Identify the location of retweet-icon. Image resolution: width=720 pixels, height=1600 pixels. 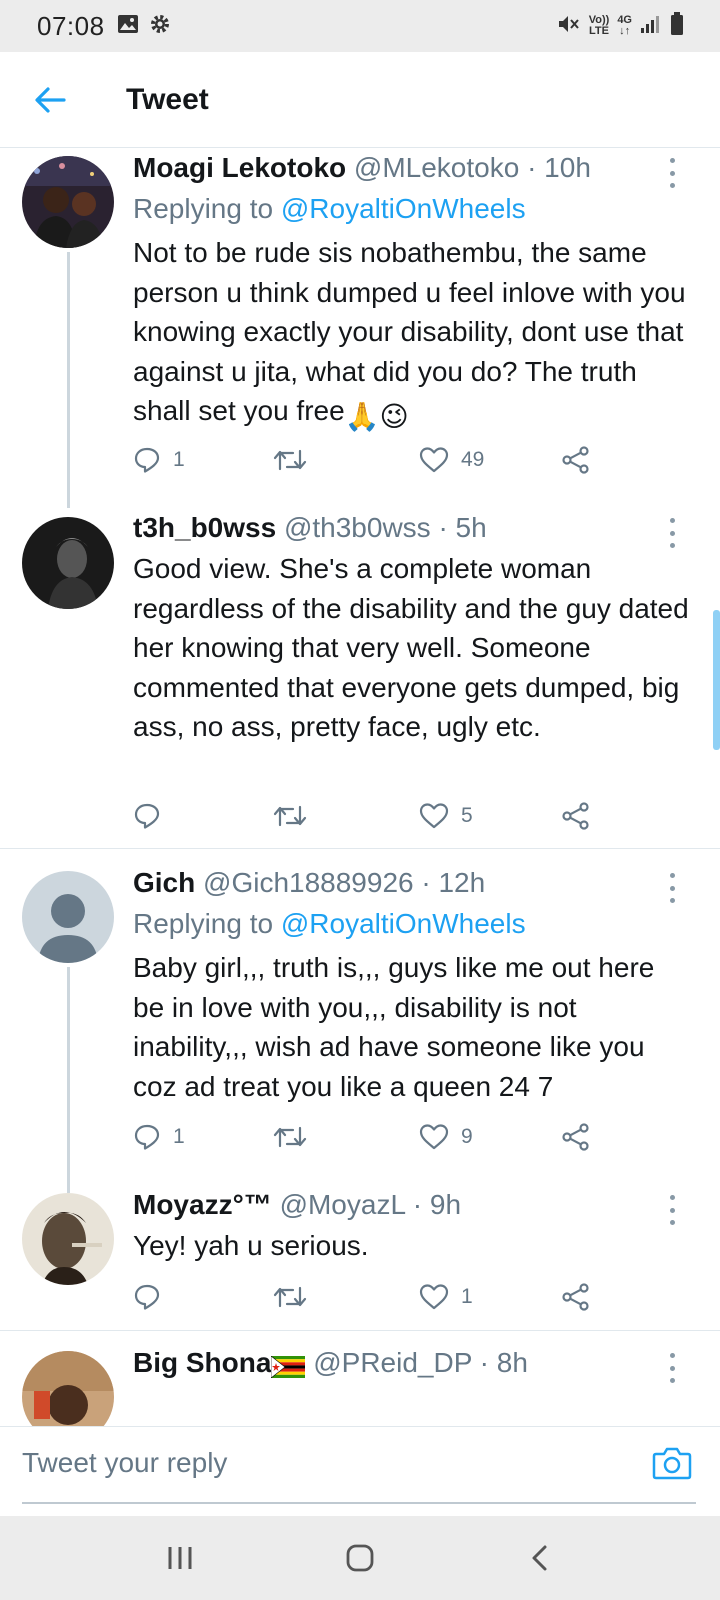
(290, 816).